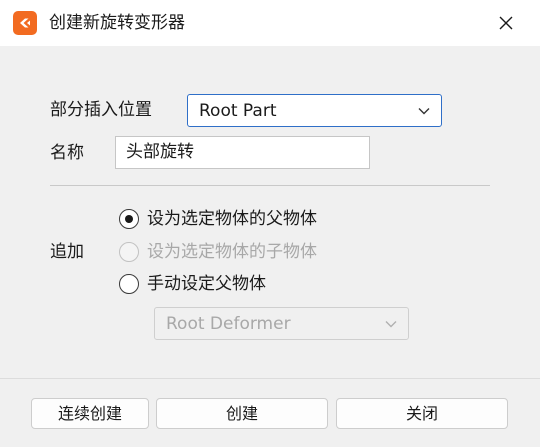  I want to click on window-close-button, so click(506, 23).